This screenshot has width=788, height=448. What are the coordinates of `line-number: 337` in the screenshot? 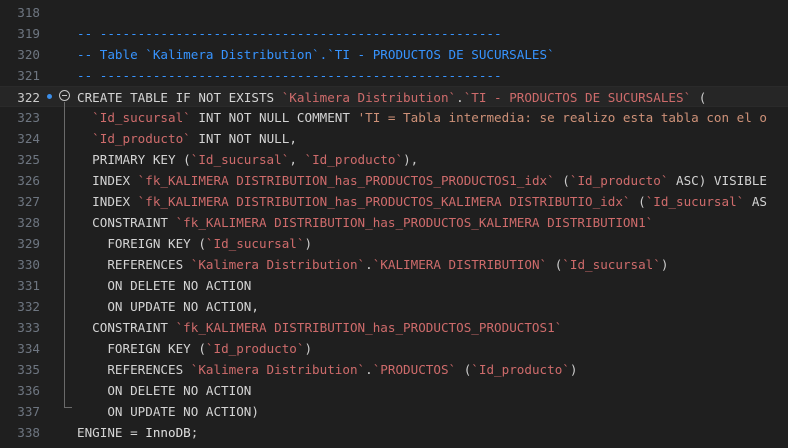 It's located at (28, 411).